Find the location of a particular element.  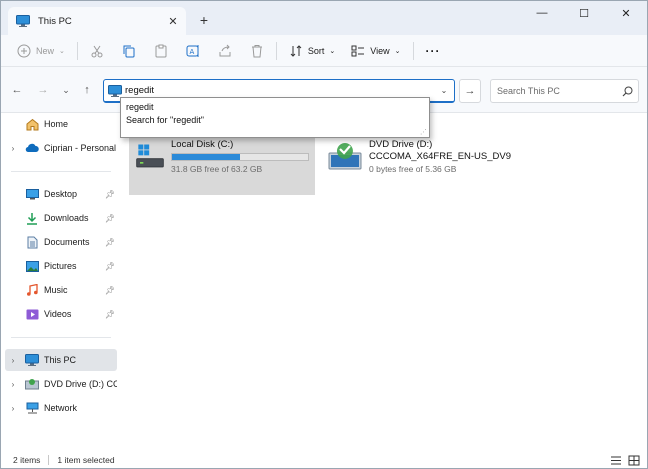

status-divider is located at coordinates (49, 460).